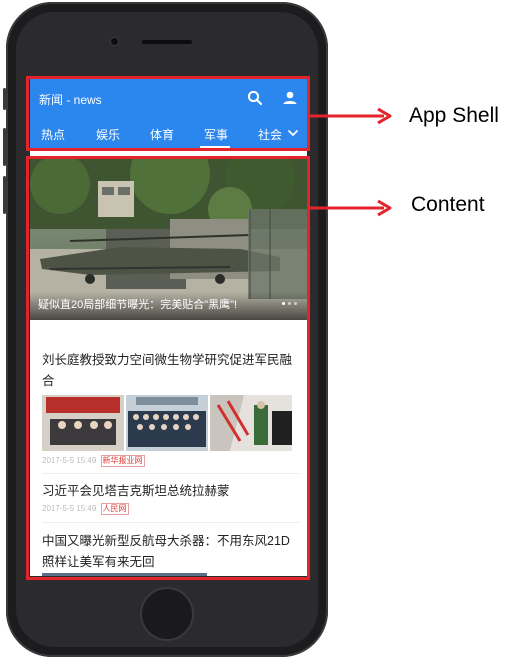 This screenshot has width=529, height=659. What do you see at coordinates (167, 614) in the screenshot?
I see `home-button` at bounding box center [167, 614].